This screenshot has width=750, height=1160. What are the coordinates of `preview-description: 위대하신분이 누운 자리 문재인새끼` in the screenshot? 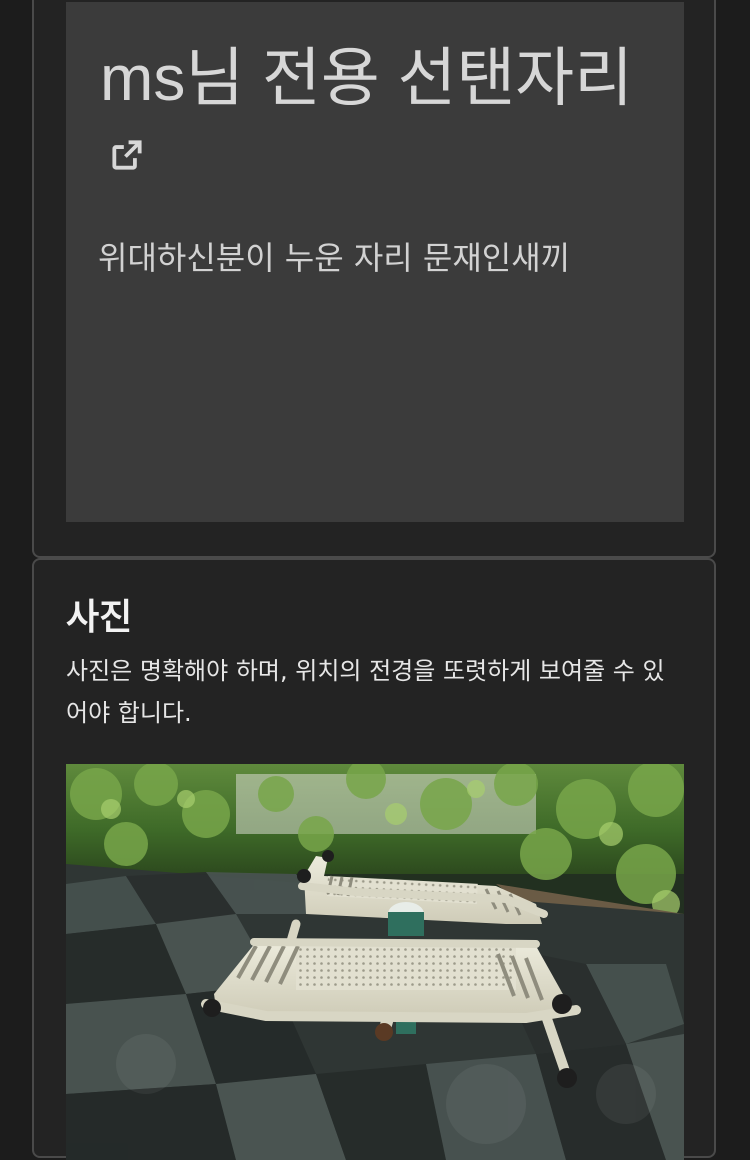 It's located at (334, 258).